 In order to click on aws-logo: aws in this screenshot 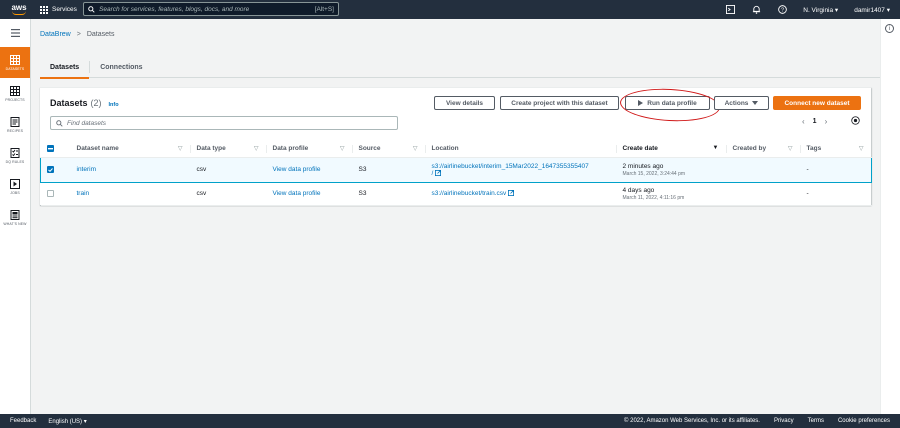, I will do `click(19, 9)`.